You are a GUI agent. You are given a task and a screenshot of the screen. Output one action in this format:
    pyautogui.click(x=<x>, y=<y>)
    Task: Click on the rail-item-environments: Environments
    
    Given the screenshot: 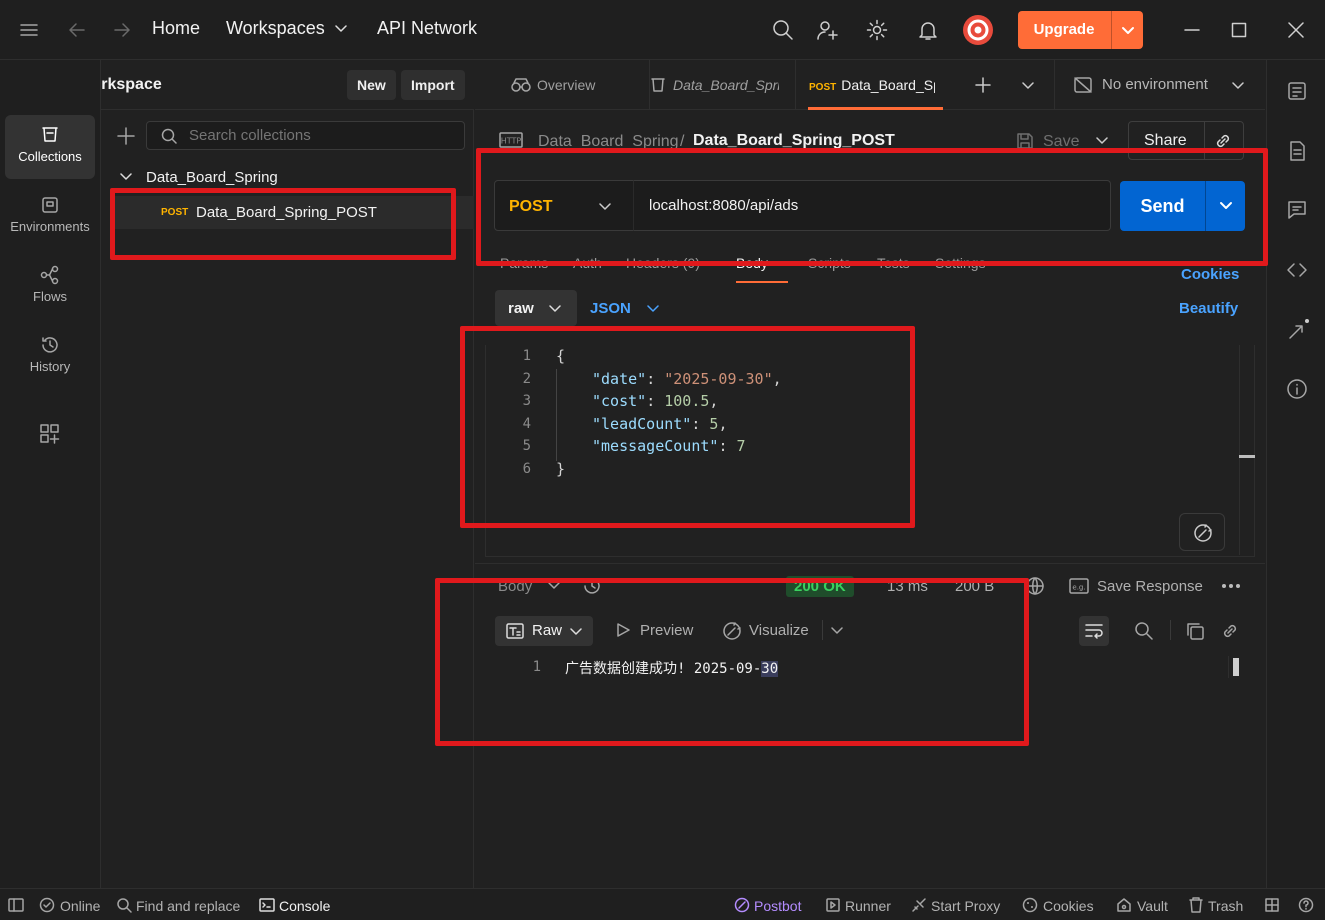 What is the action you would take?
    pyautogui.click(x=50, y=217)
    